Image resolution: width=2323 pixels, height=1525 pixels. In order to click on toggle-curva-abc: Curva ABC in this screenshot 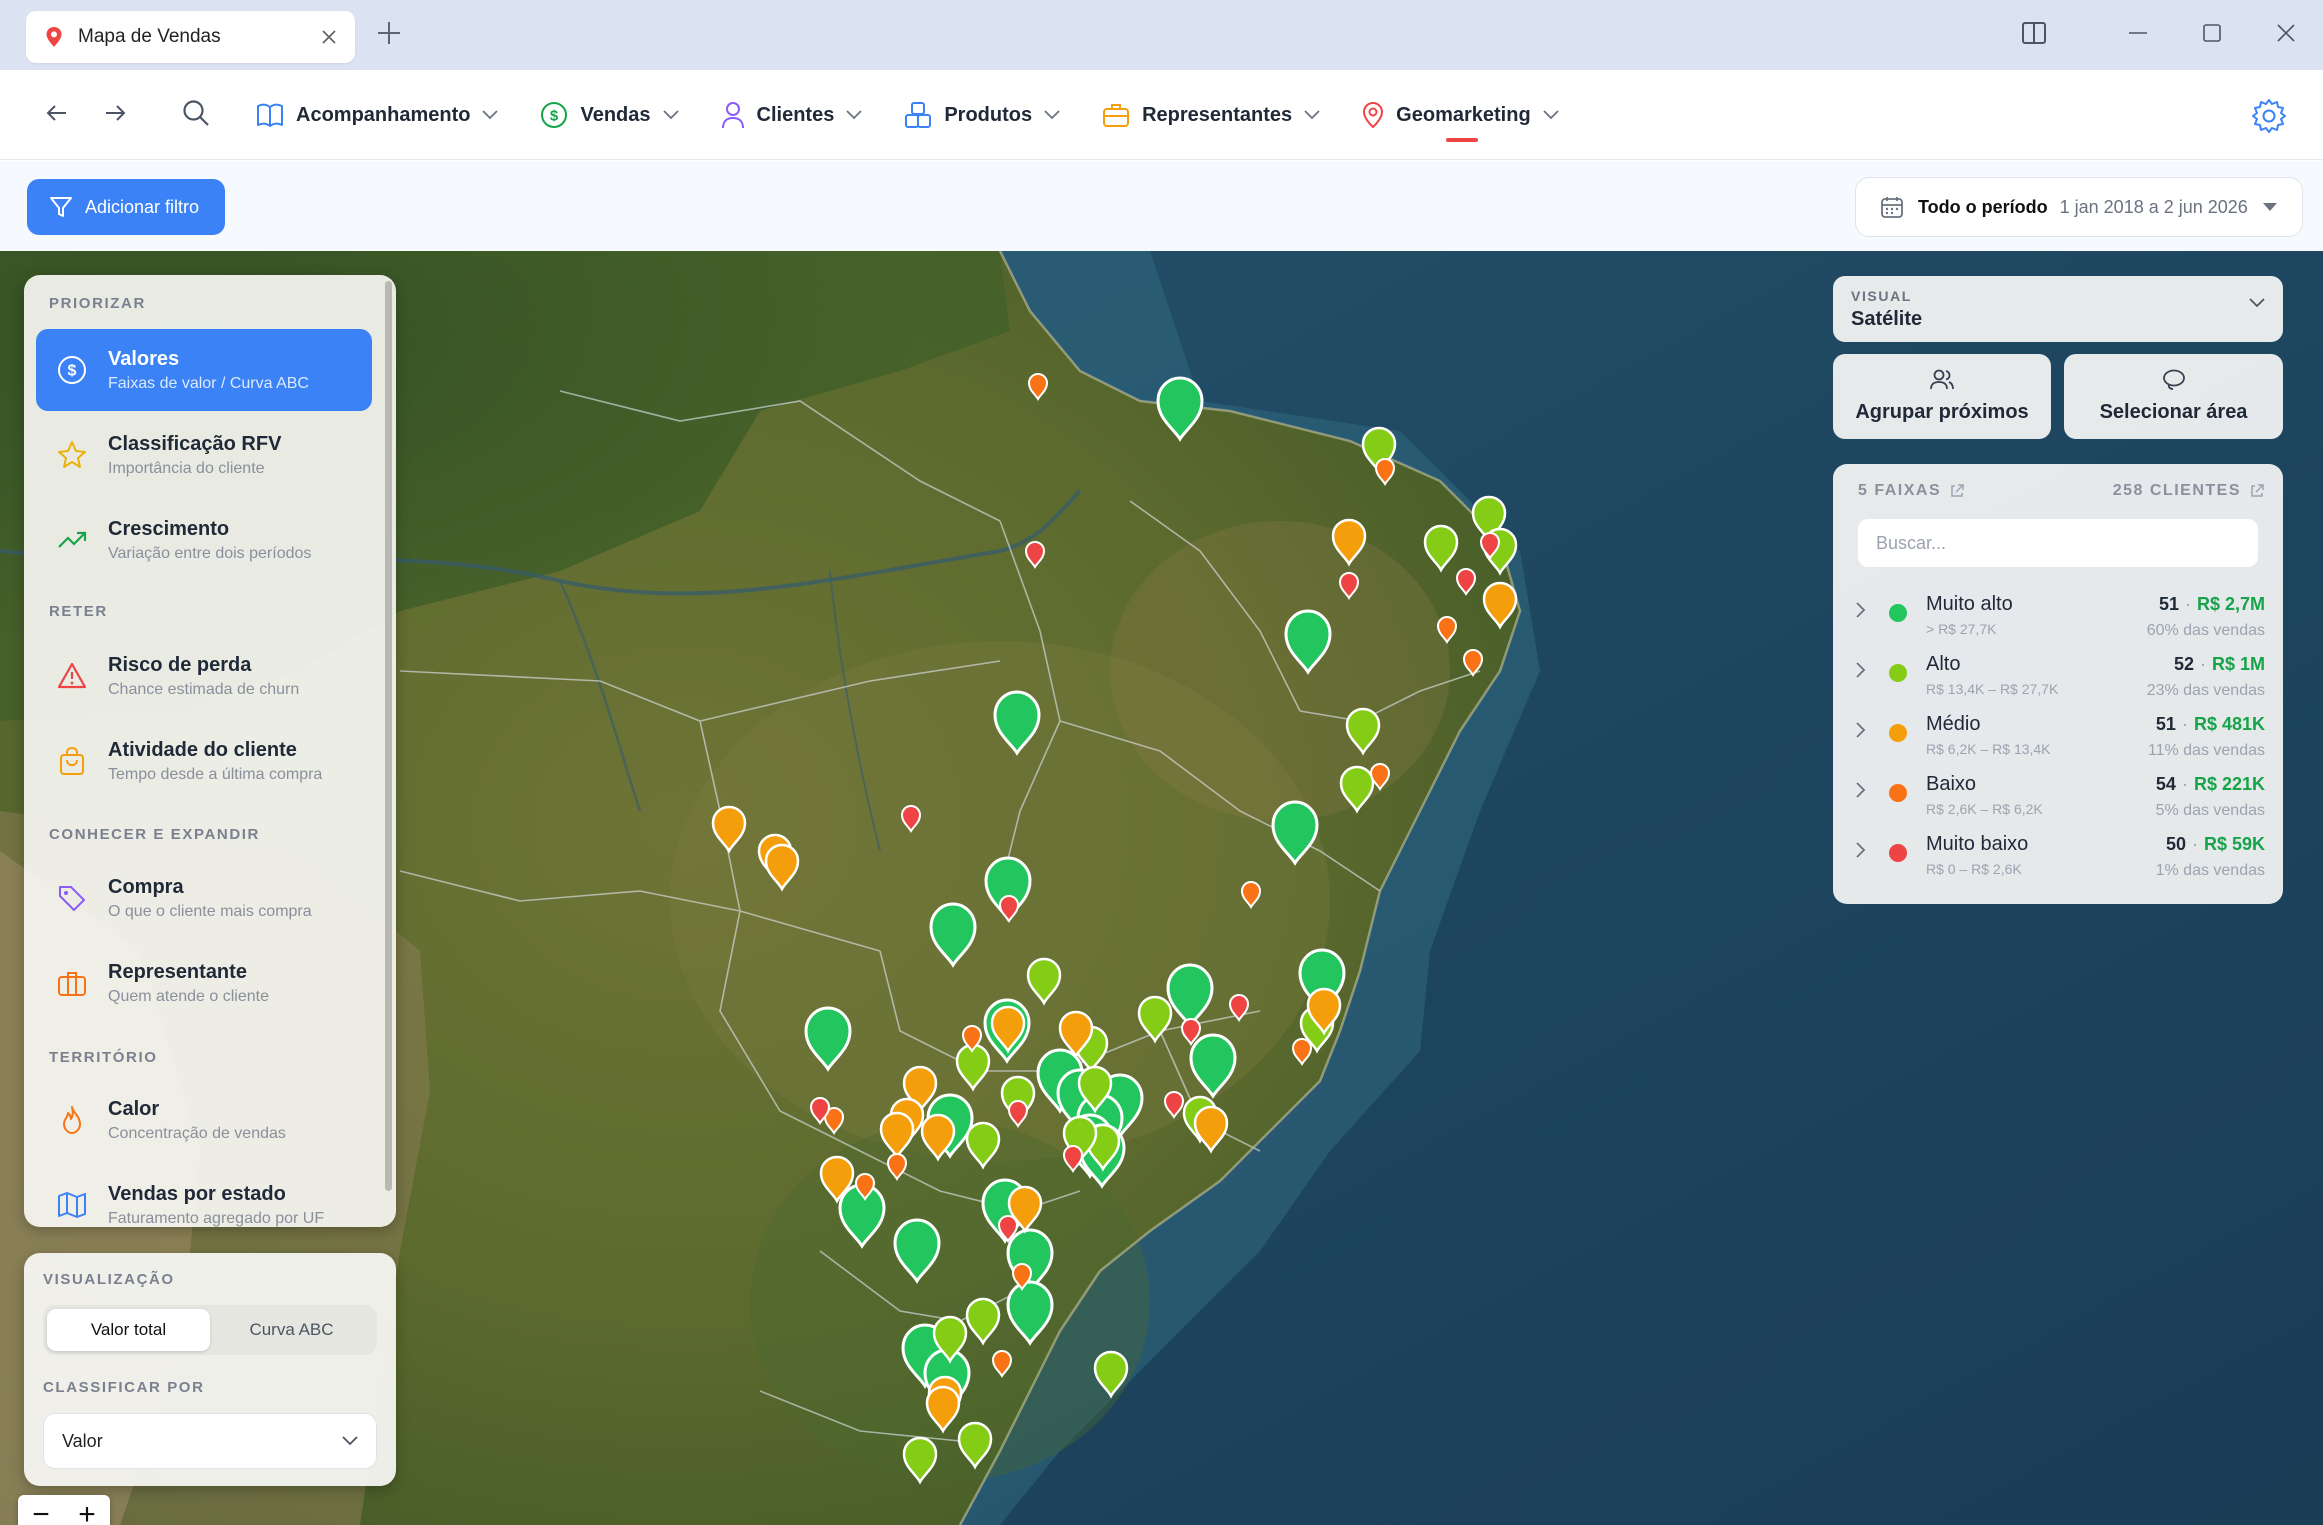, I will do `click(291, 1330)`.